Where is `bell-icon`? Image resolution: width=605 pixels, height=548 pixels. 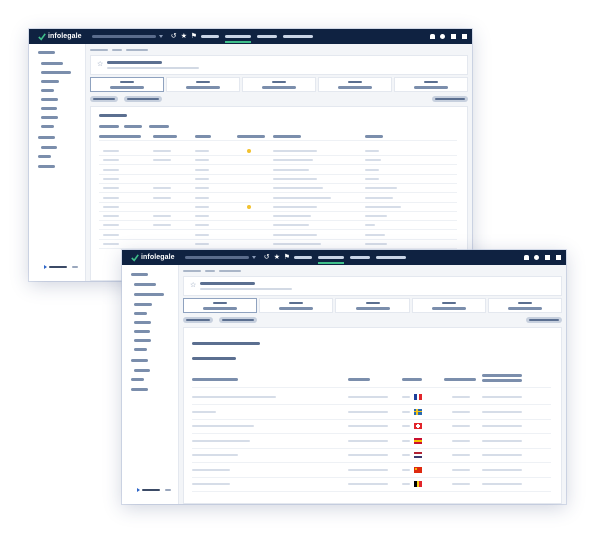
bell-icon is located at coordinates (432, 36).